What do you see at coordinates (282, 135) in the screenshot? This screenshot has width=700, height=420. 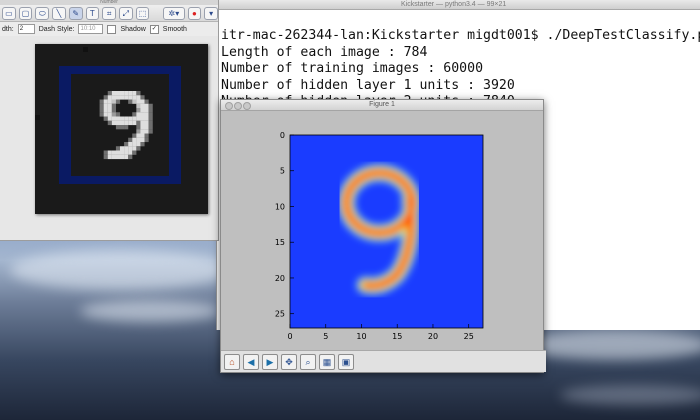 I see `y-tick-label: 0` at bounding box center [282, 135].